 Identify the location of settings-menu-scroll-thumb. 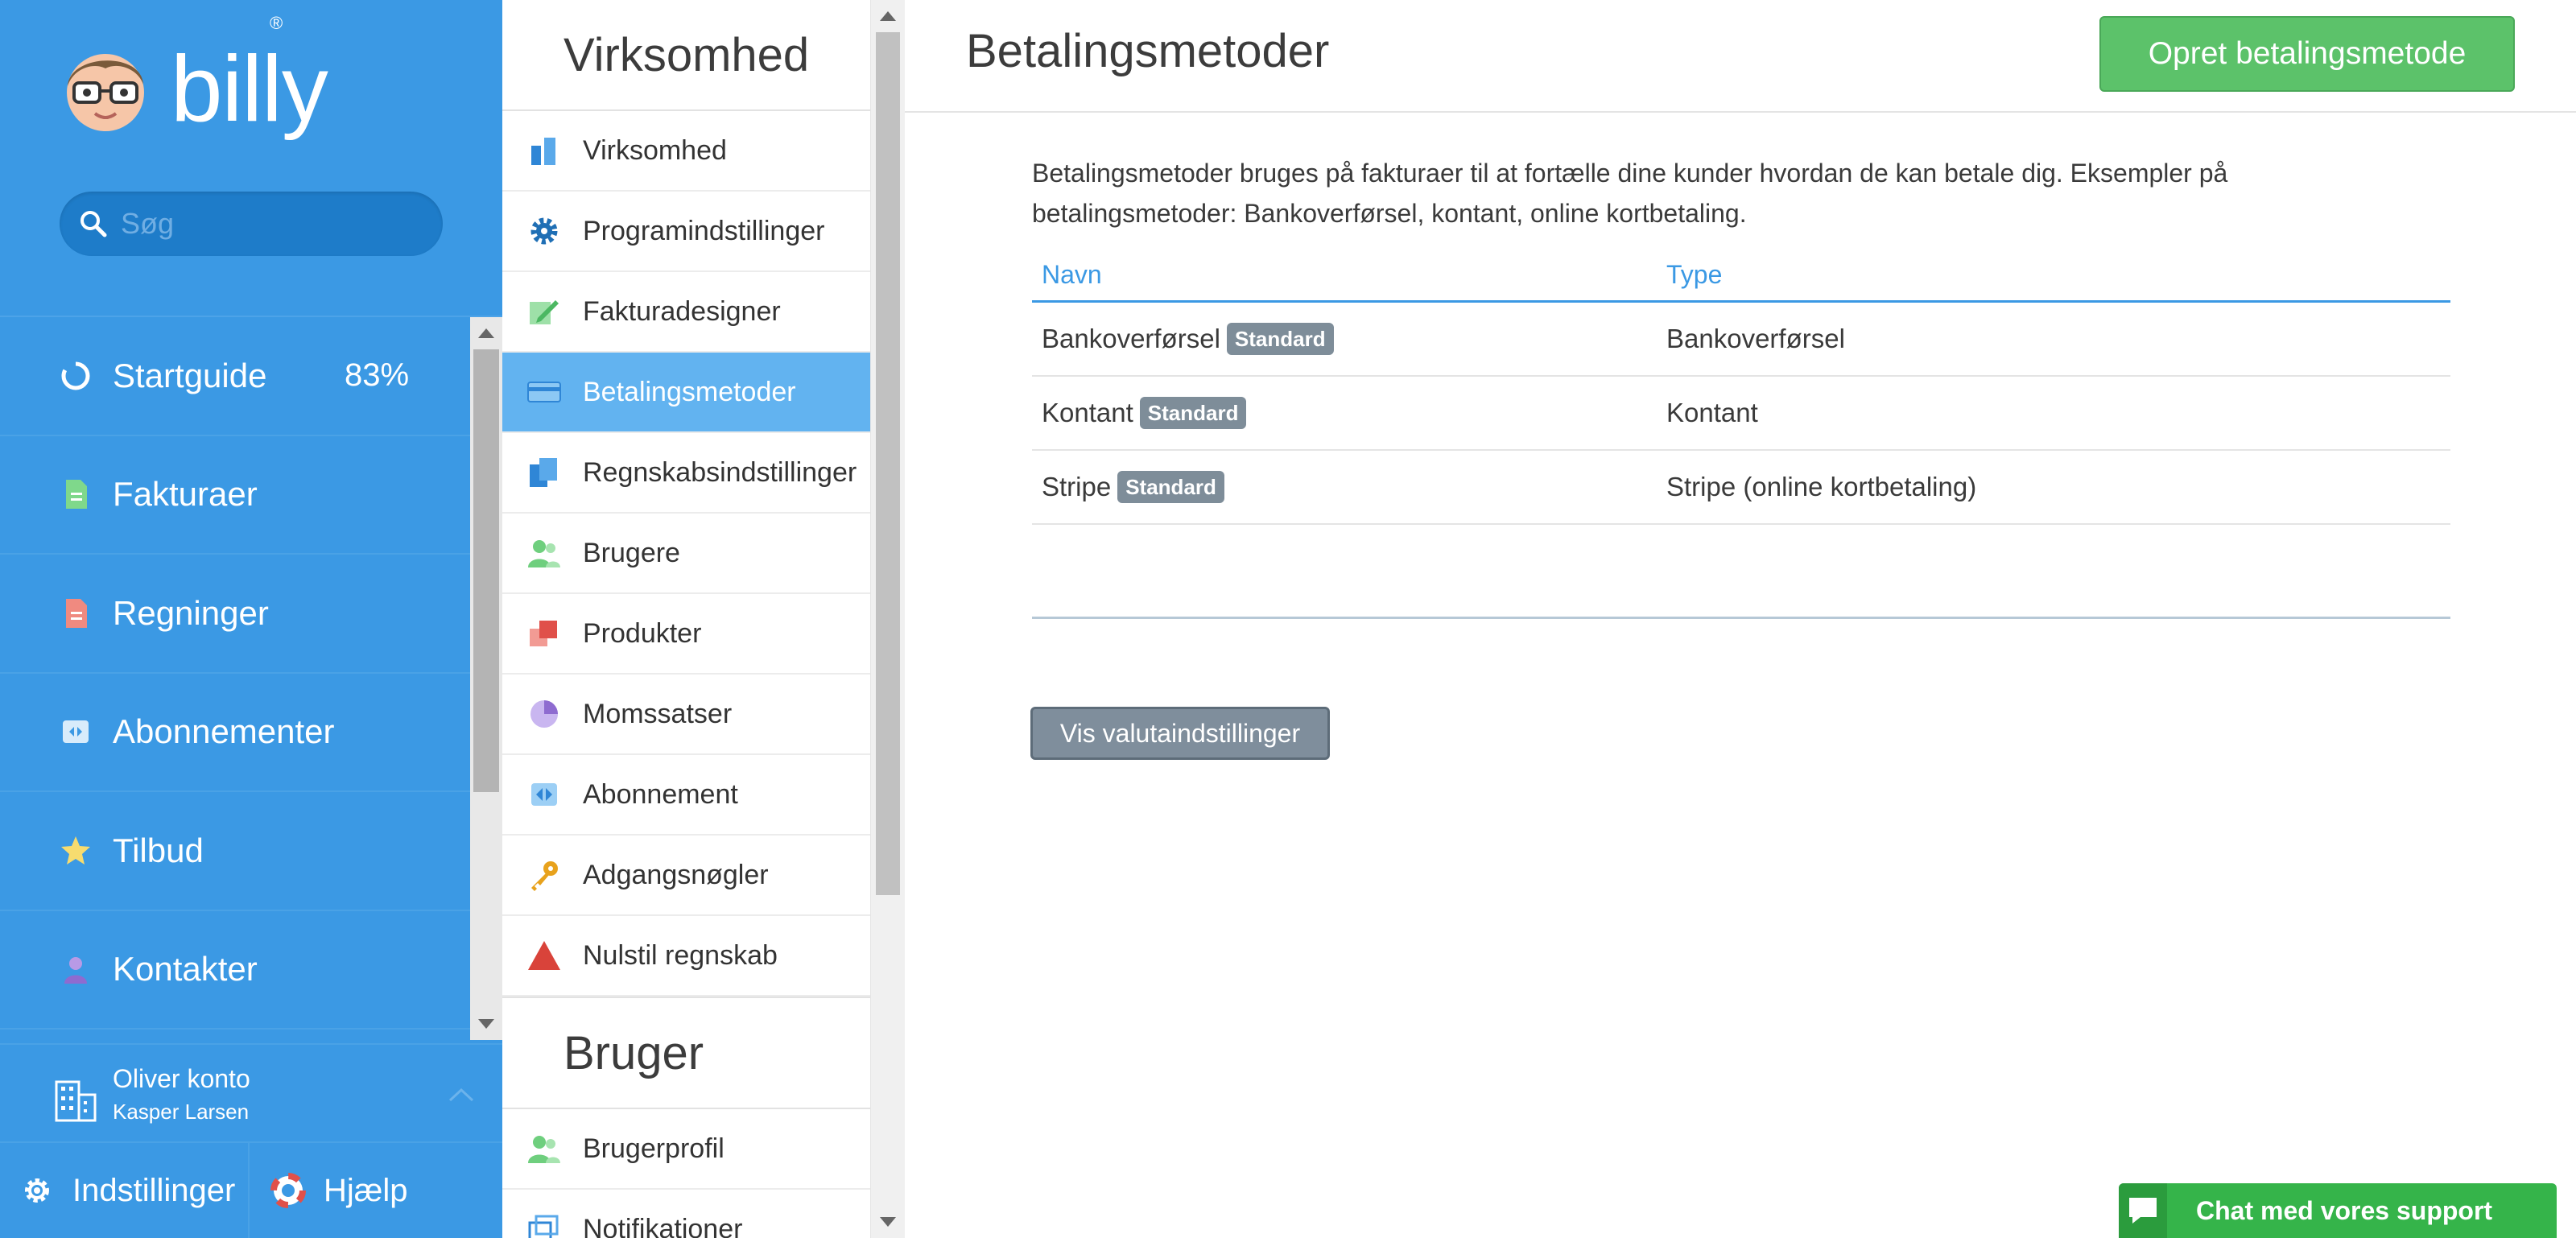
(888, 463).